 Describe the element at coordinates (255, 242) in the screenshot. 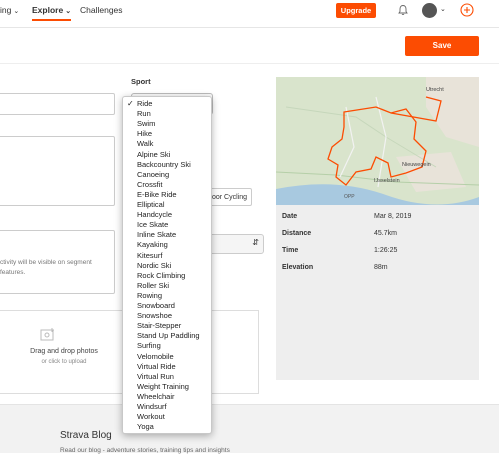

I see `select-arrows-icon: ⇵` at that location.